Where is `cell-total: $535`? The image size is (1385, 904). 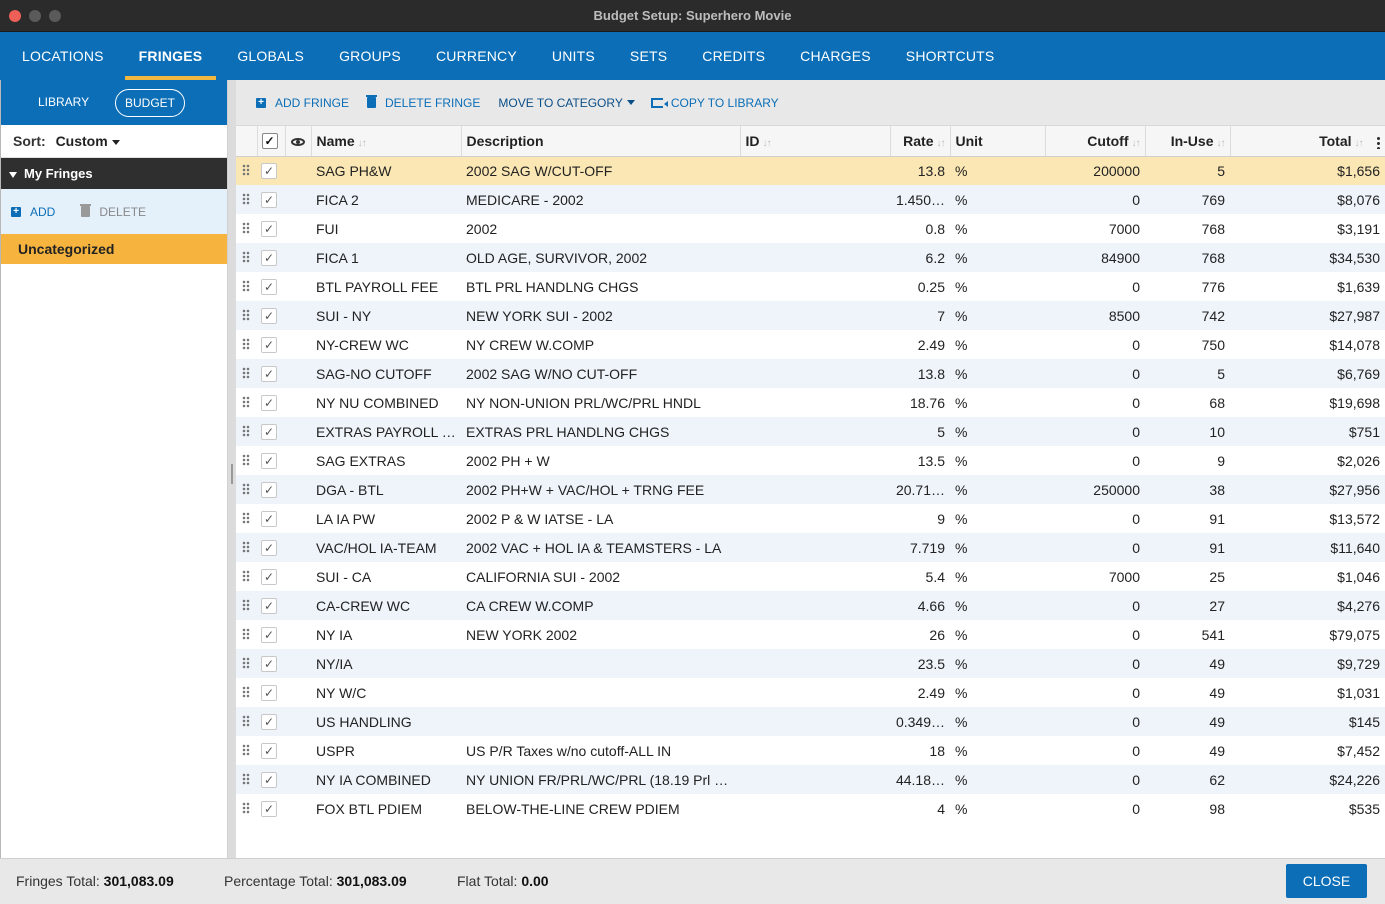 cell-total: $535 is located at coordinates (1307, 808).